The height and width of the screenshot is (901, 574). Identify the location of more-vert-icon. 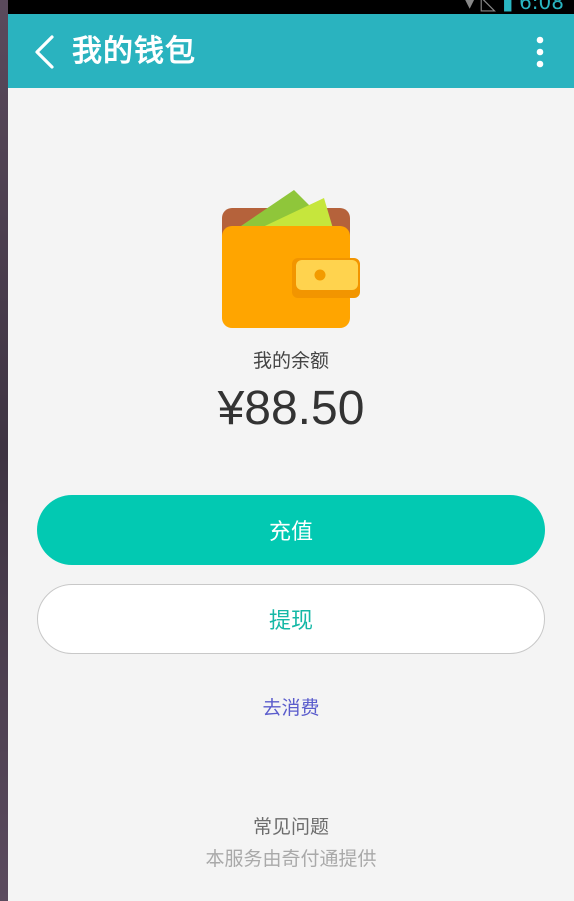
(540, 52).